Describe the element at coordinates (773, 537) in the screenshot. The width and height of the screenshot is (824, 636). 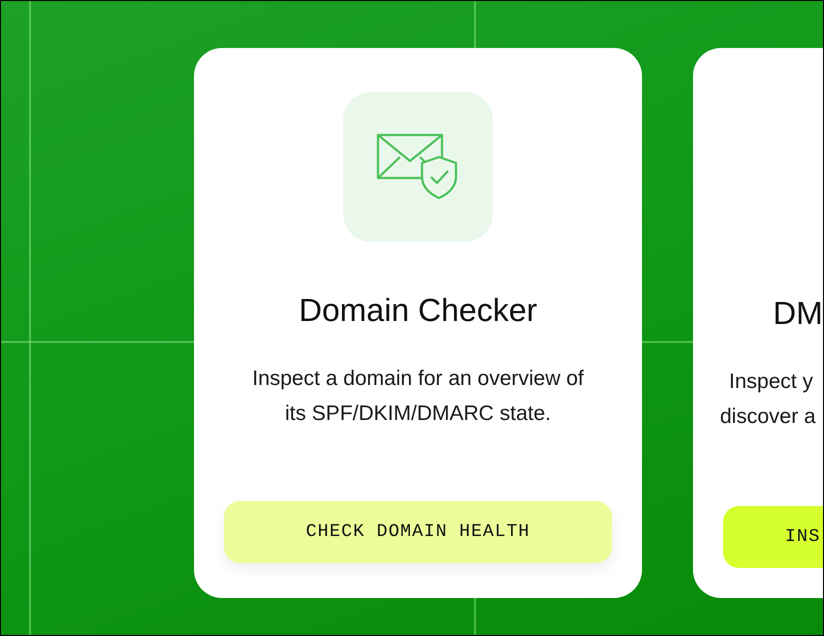
I see `action-button: INS` at that location.